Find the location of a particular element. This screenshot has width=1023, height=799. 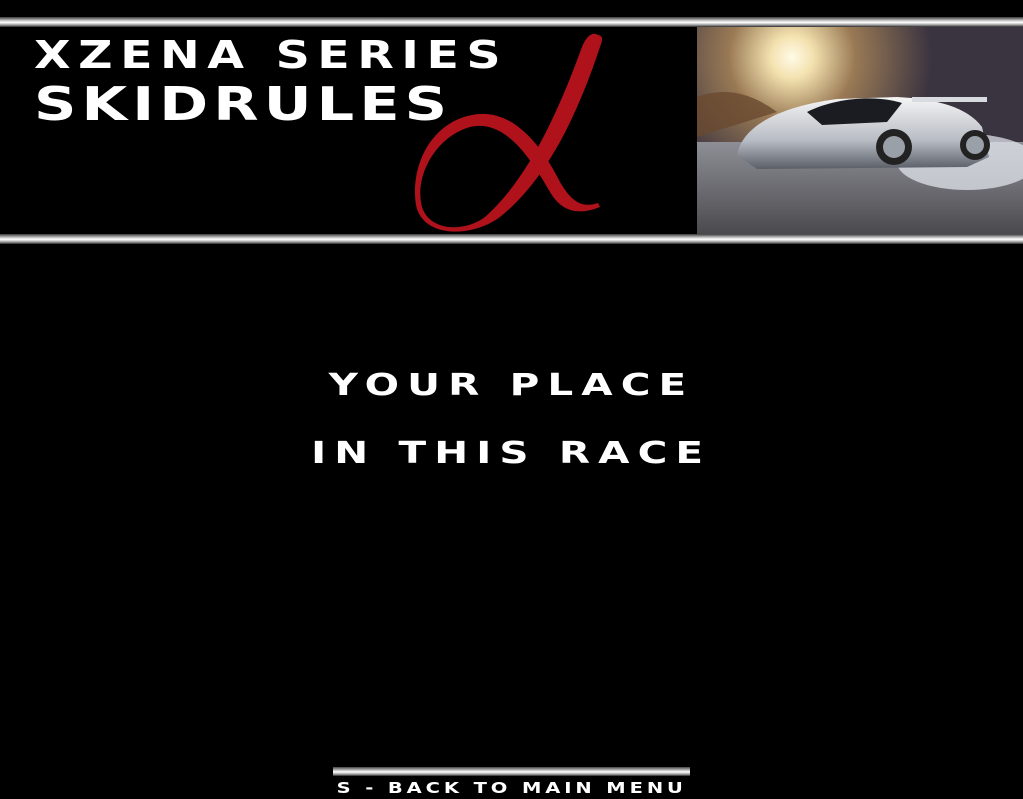

race-place-subheading: IN THIS RACE is located at coordinates (511, 453).